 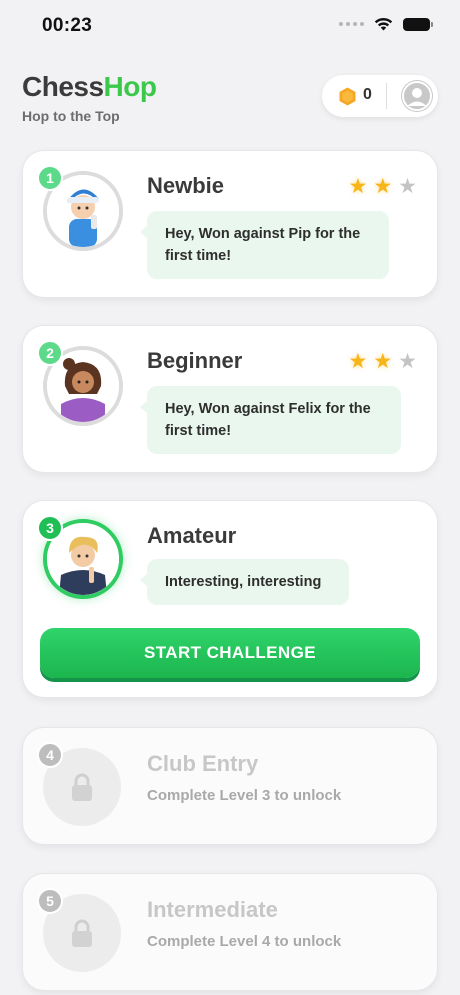 What do you see at coordinates (50, 178) in the screenshot?
I see `level-number-badge: 1` at bounding box center [50, 178].